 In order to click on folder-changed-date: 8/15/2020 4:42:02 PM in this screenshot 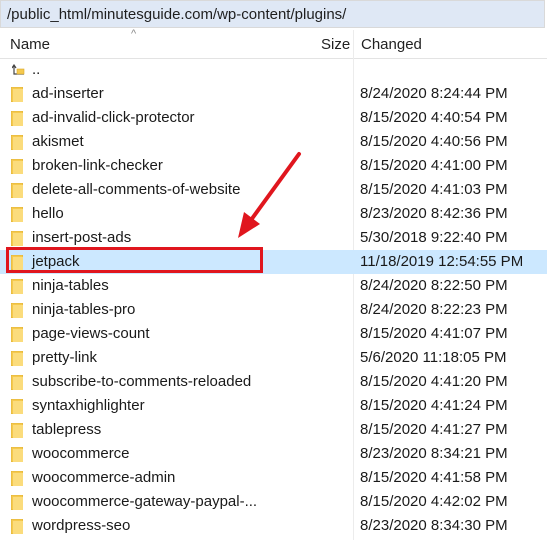, I will do `click(434, 501)`.